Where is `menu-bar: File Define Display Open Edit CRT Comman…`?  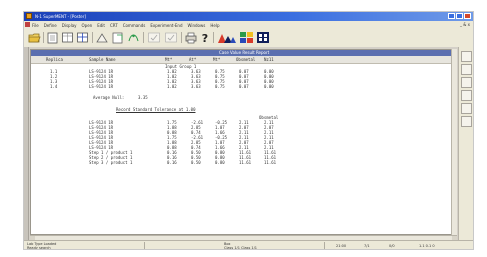
menu-bar: File Define Display Open Edit CRT Comman… is located at coordinates (248, 25).